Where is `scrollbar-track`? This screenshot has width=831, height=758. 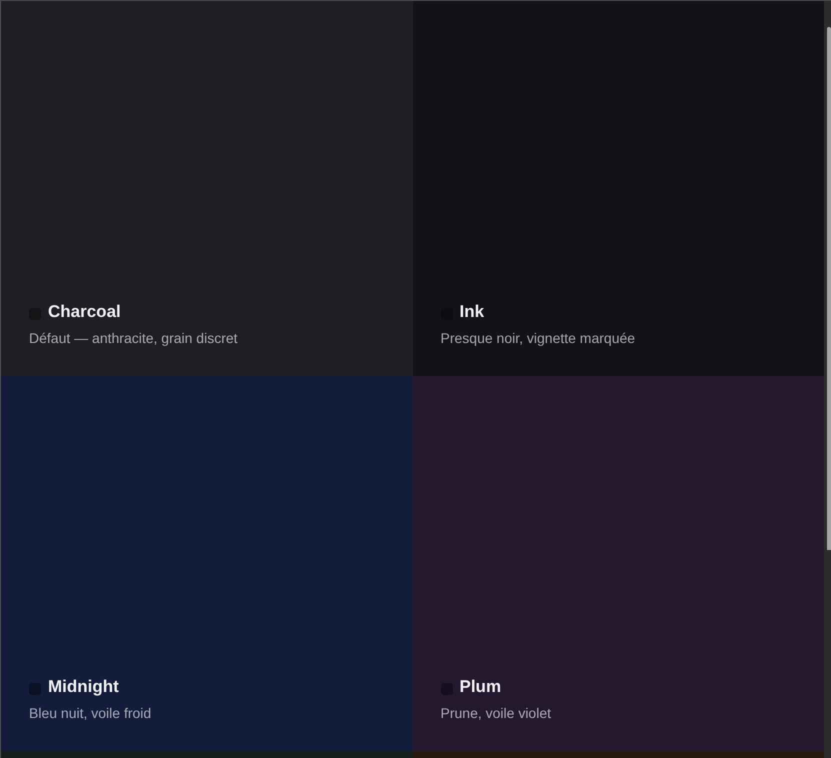 scrollbar-track is located at coordinates (827, 379).